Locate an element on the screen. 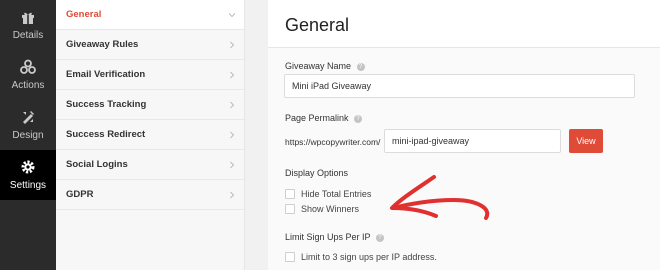 The image size is (660, 270). hide-total-entries-option: Hide Total Entries is located at coordinates (328, 194).